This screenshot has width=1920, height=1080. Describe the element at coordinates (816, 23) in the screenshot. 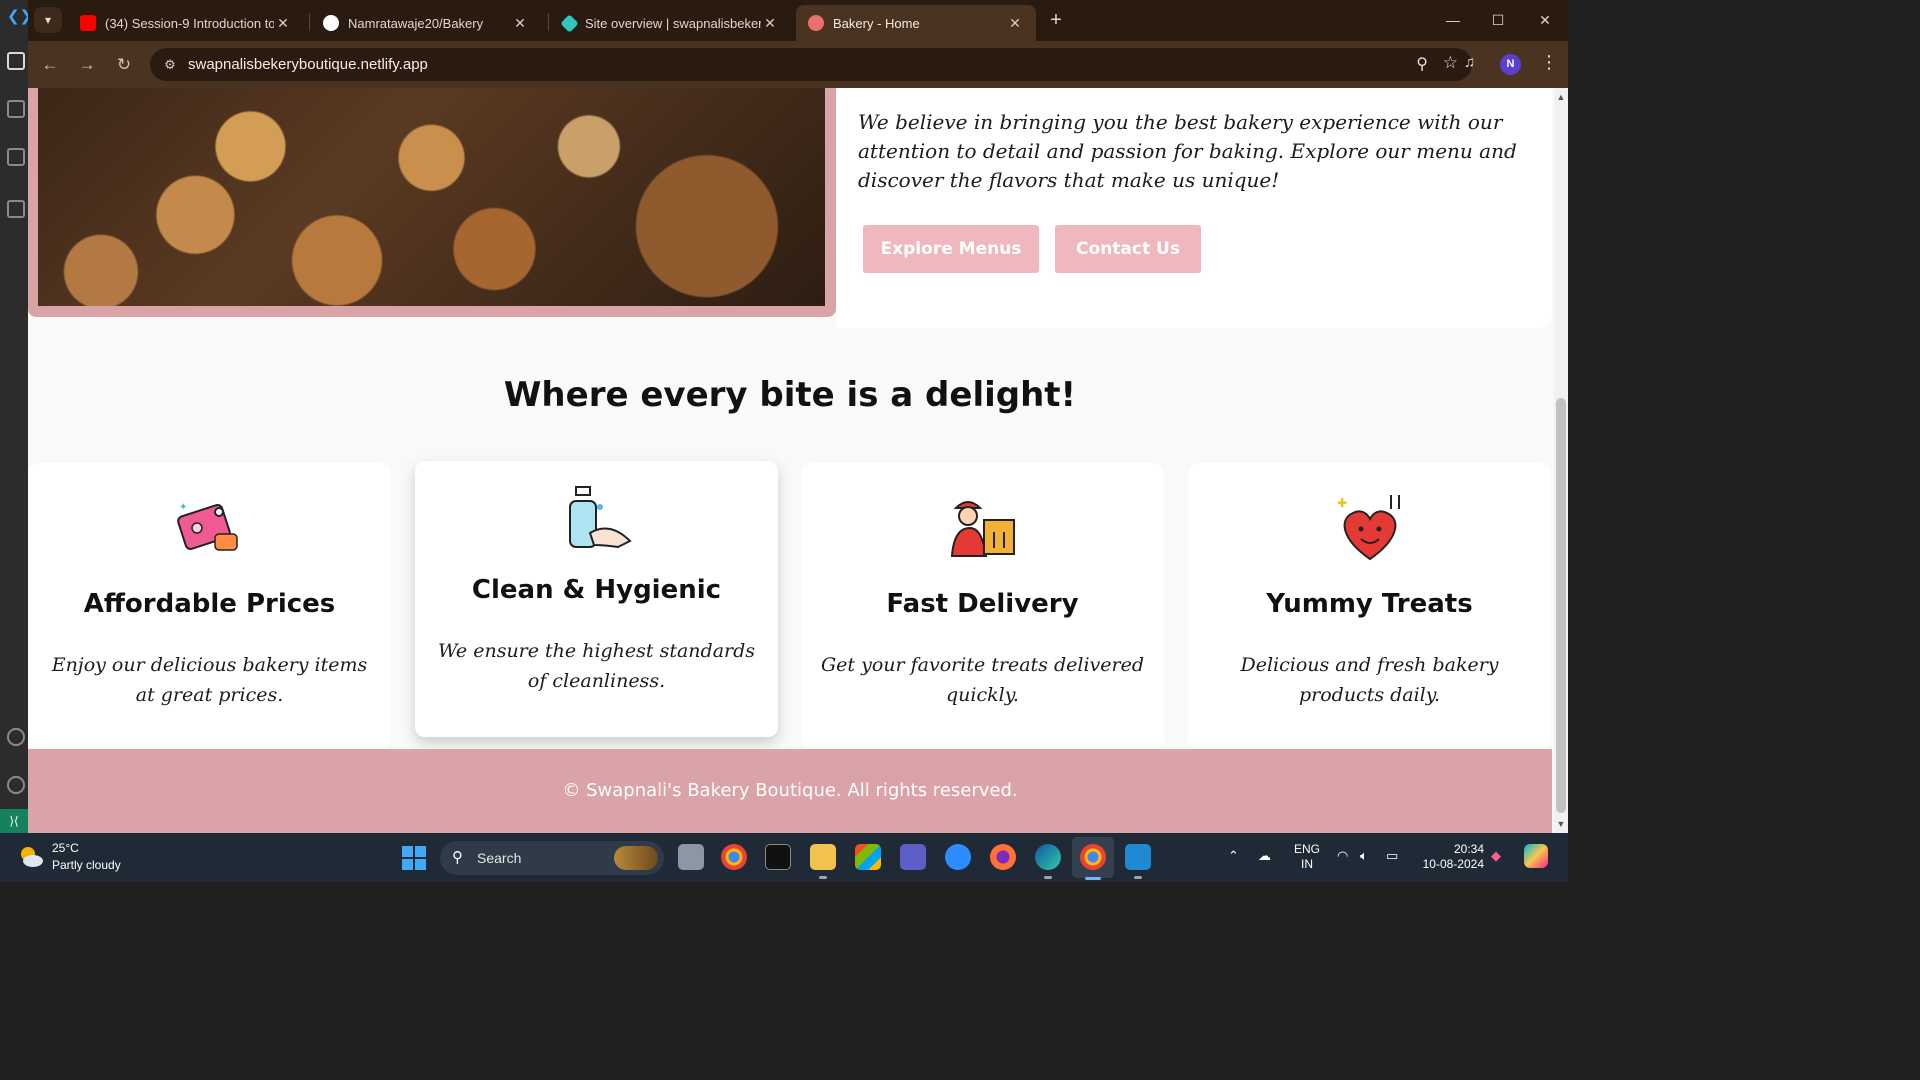

I see `bakery-icon` at that location.